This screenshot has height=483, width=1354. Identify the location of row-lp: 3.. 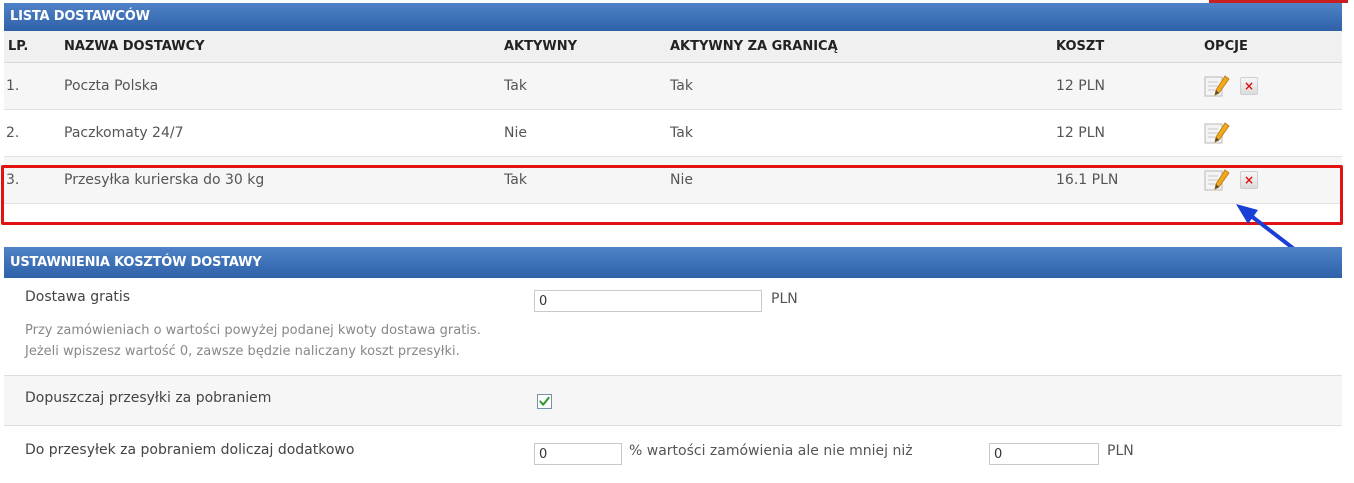
(32, 180).